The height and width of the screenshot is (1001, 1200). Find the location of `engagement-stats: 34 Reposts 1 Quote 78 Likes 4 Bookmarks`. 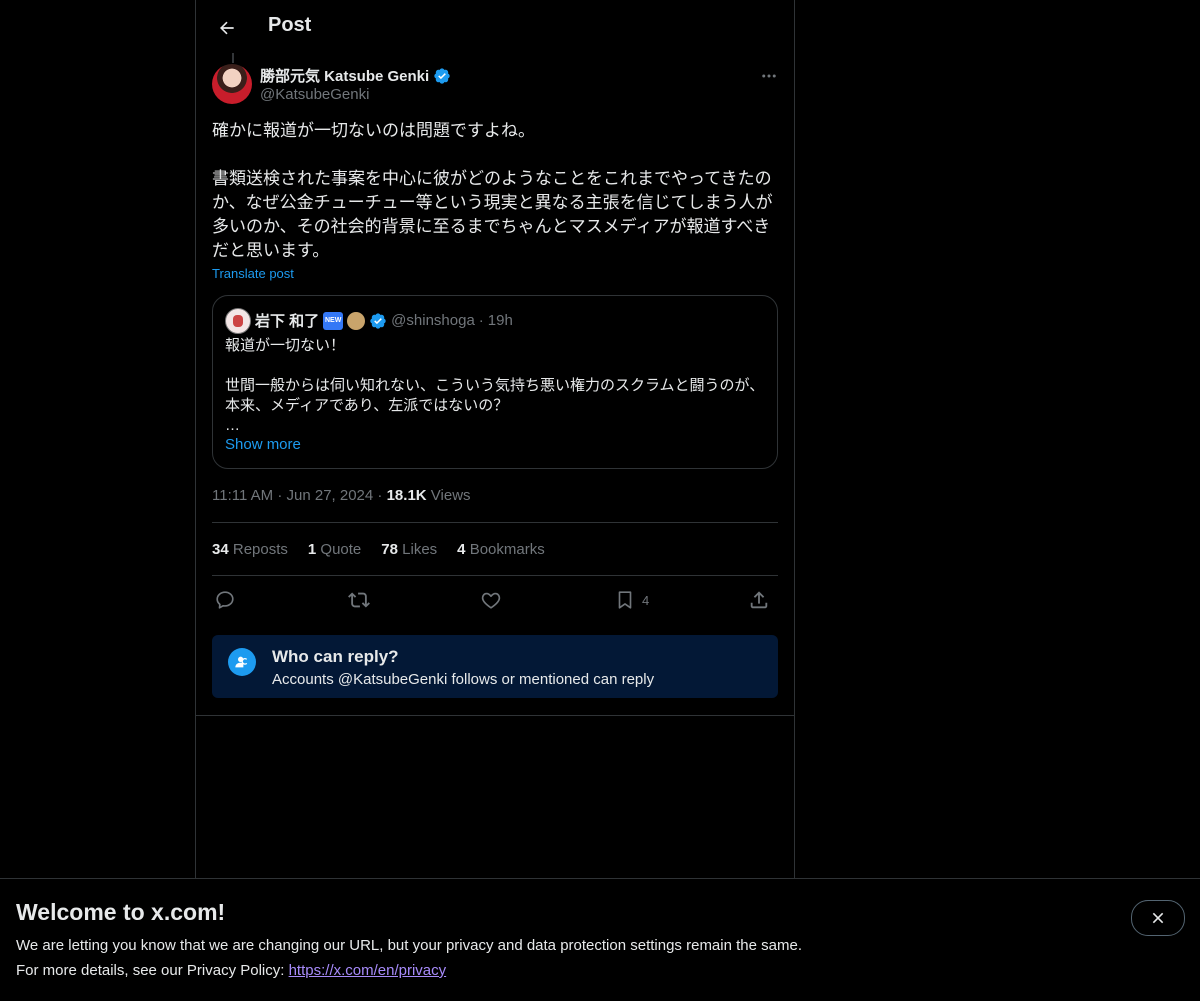

engagement-stats: 34 Reposts 1 Quote 78 Likes 4 Bookmarks is located at coordinates (378, 549).